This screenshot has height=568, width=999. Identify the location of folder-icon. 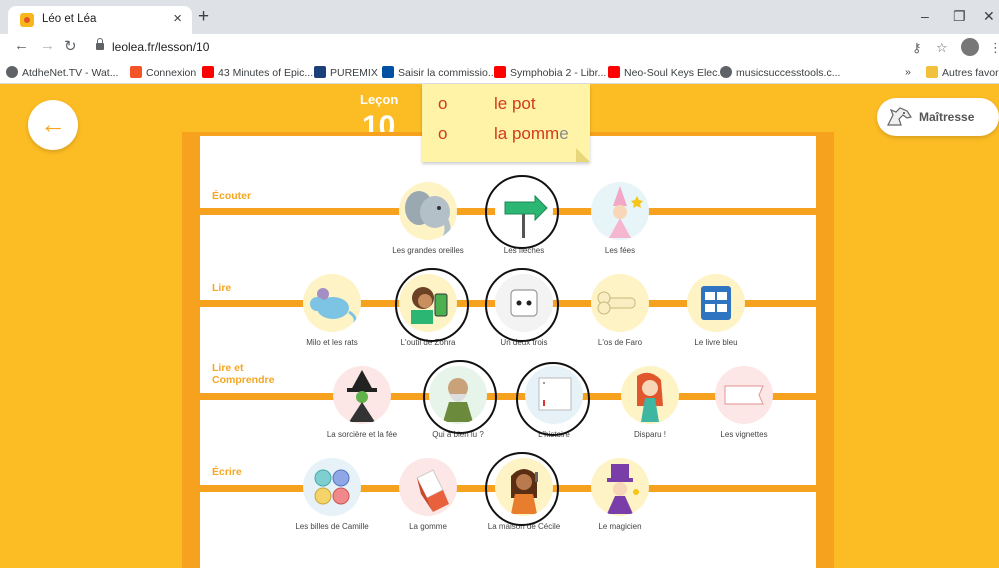
(932, 72).